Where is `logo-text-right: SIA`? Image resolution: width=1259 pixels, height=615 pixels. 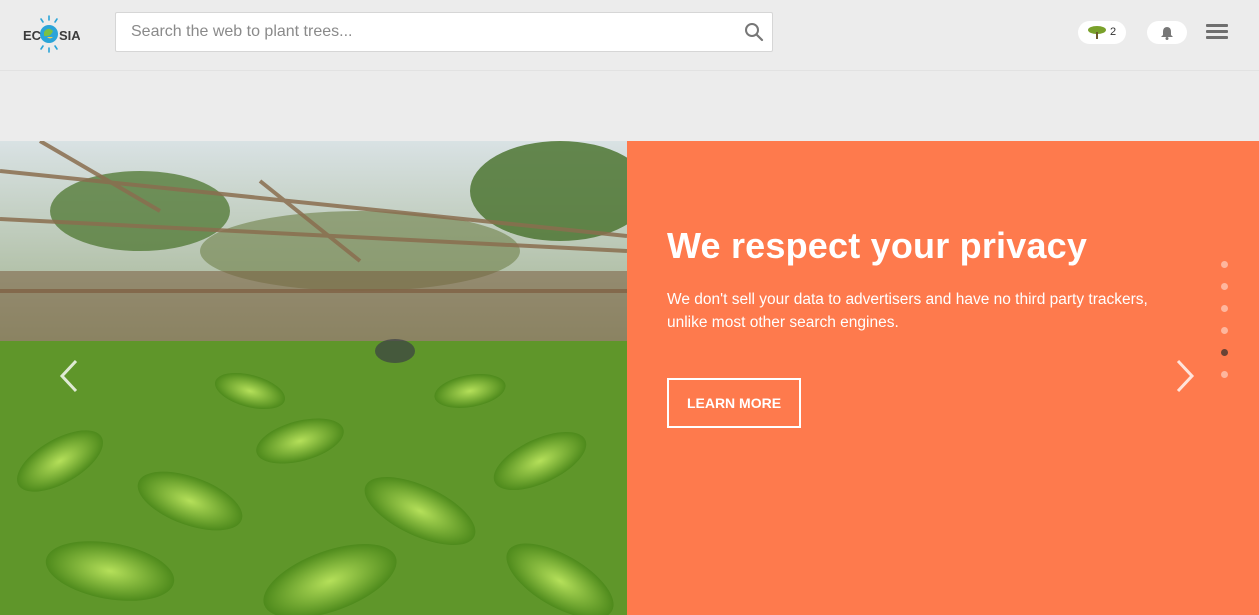
logo-text-right: SIA is located at coordinates (69, 35).